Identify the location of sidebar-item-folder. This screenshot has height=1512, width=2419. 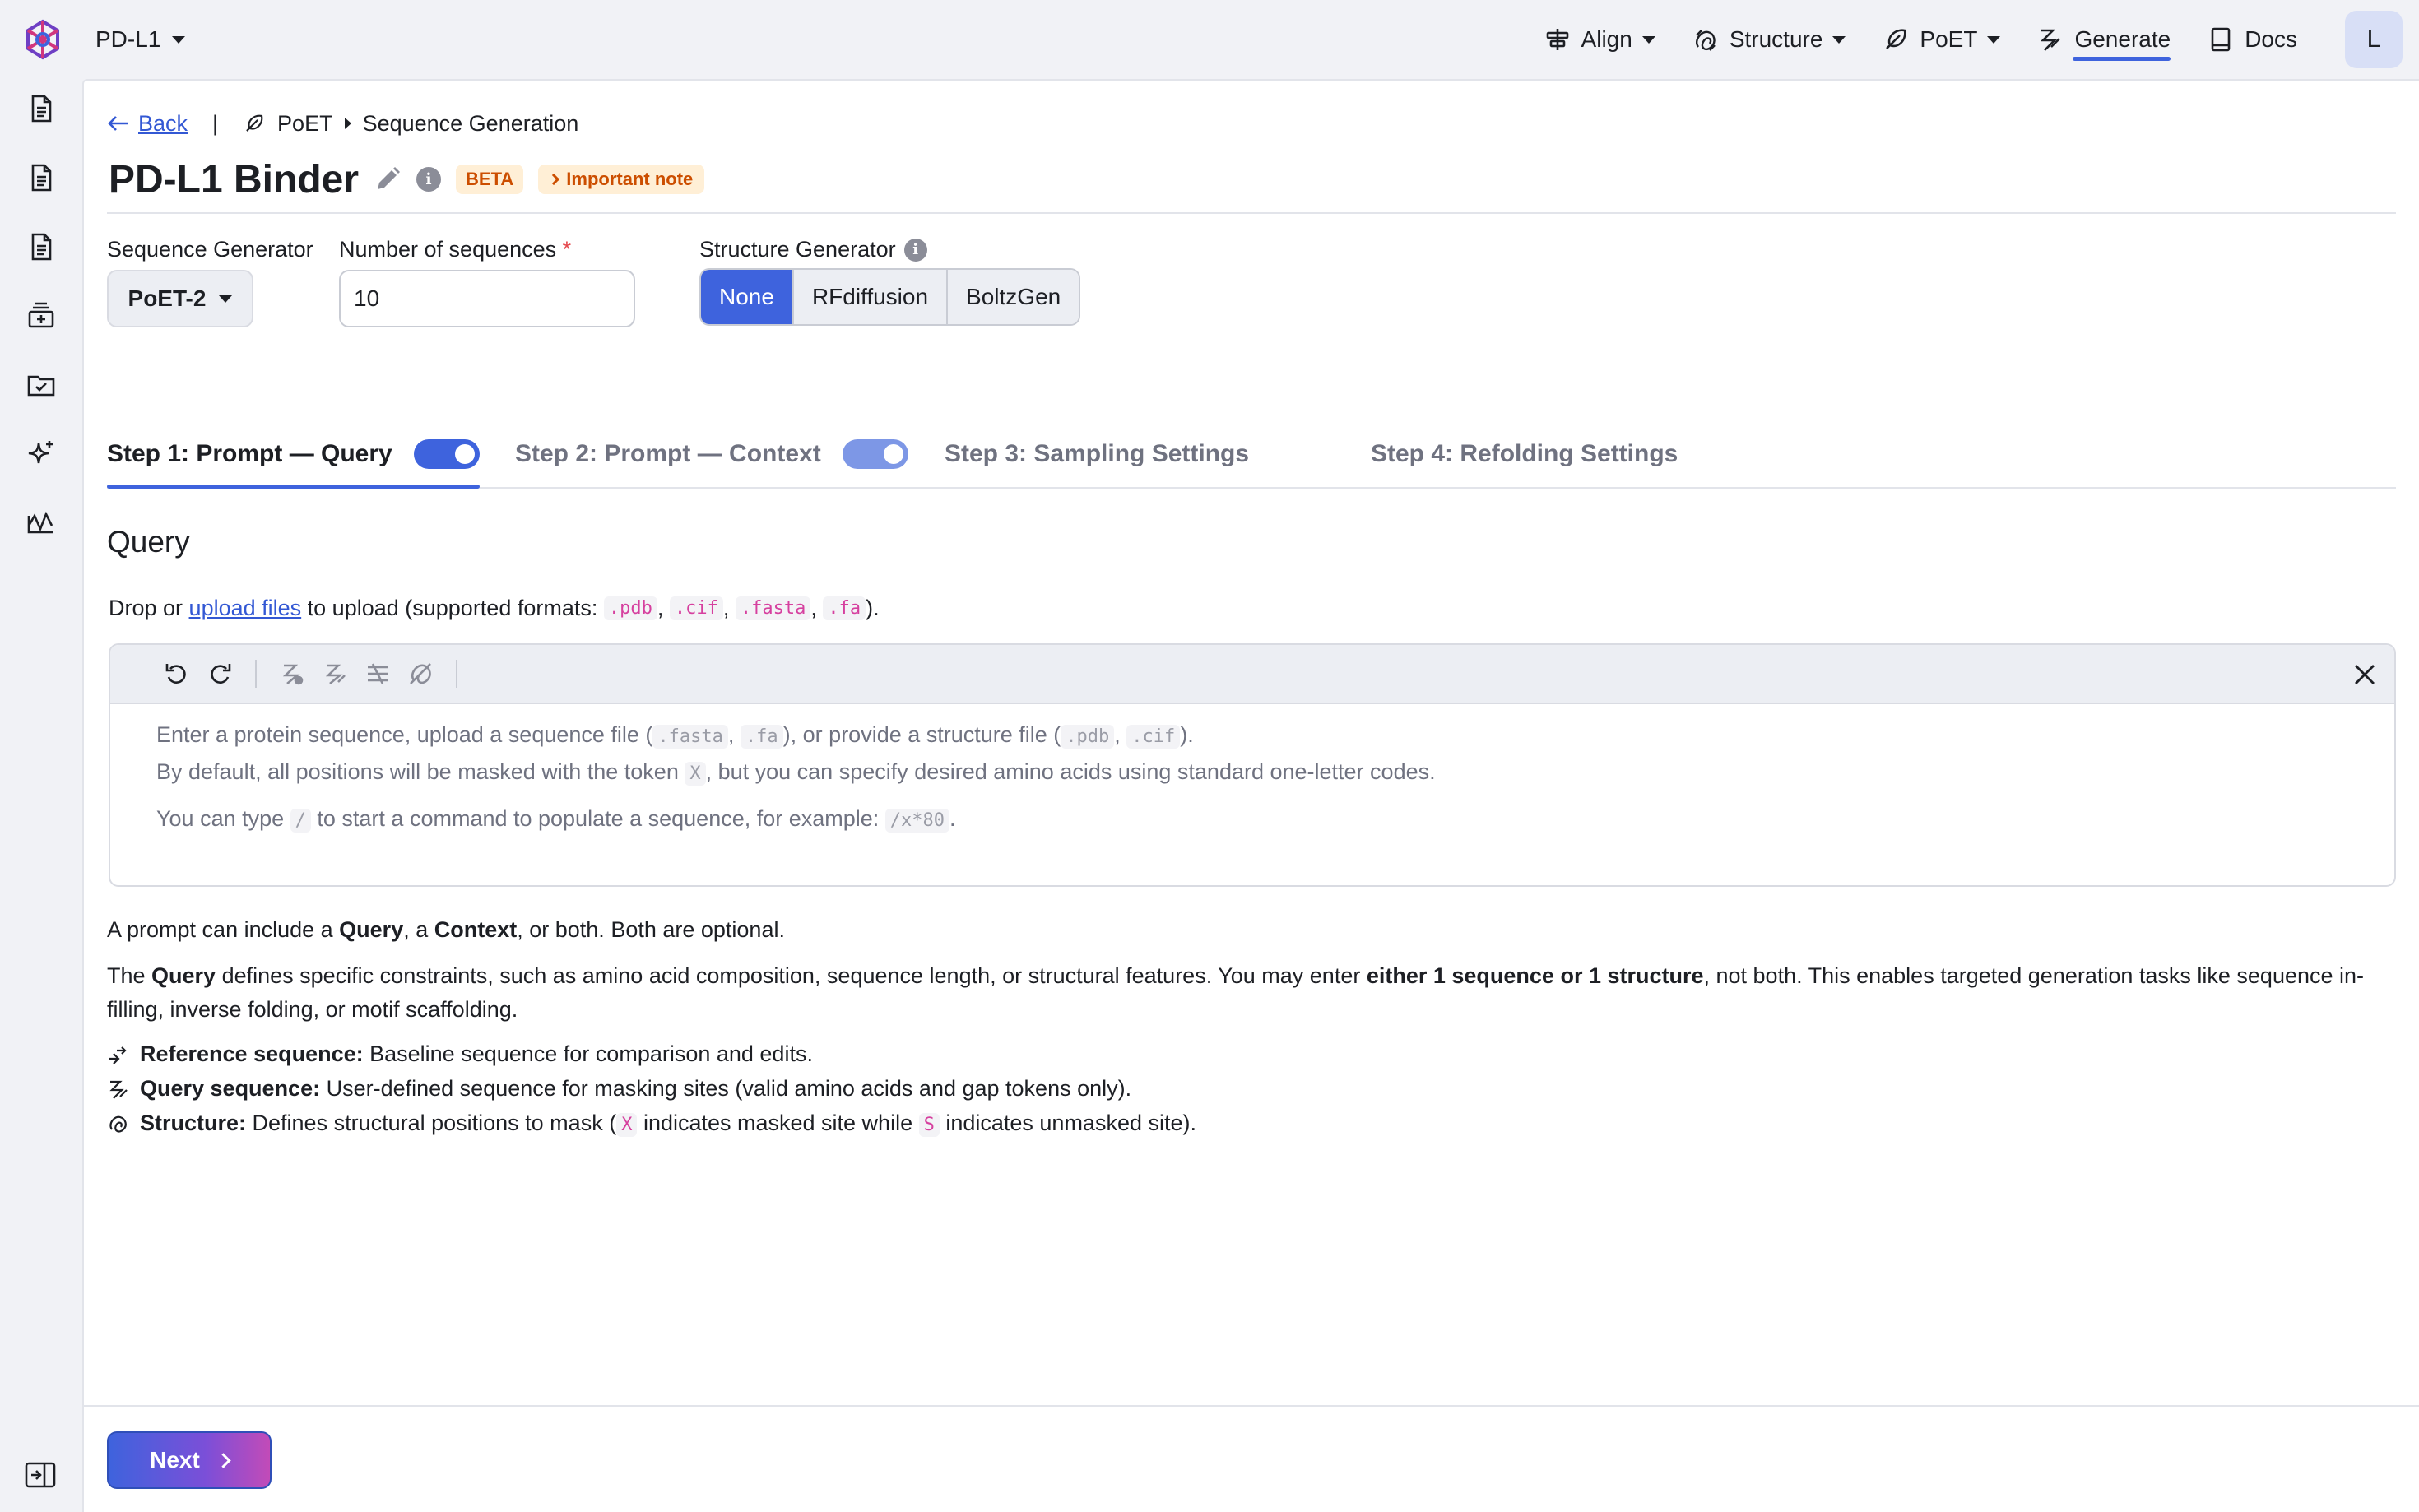
(41, 385).